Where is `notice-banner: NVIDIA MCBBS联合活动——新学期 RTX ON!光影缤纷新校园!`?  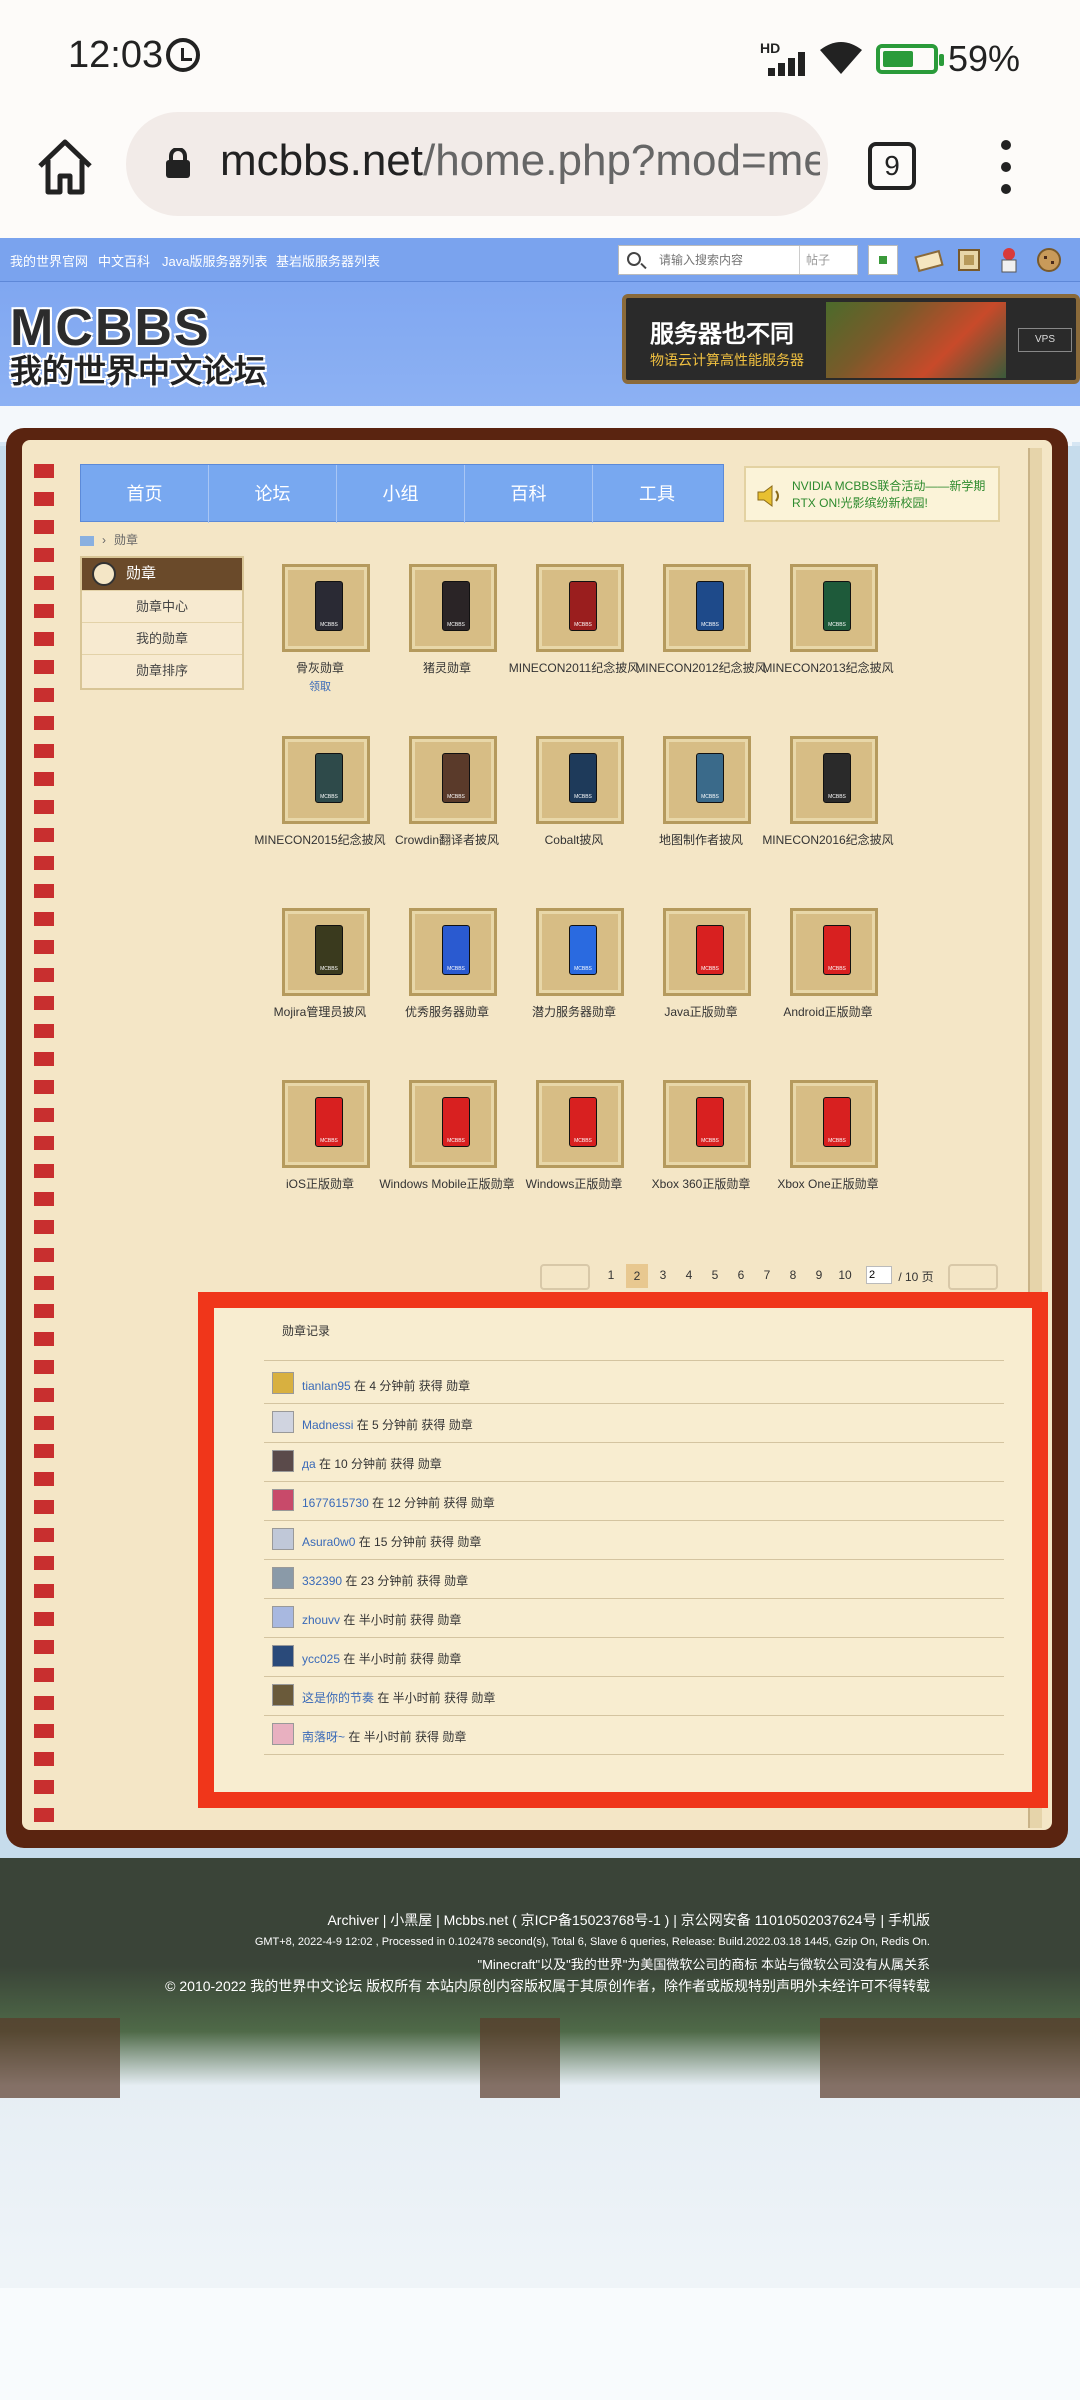 notice-banner: NVIDIA MCBBS联合活动——新学期 RTX ON!光影缤纷新校园! is located at coordinates (872, 494).